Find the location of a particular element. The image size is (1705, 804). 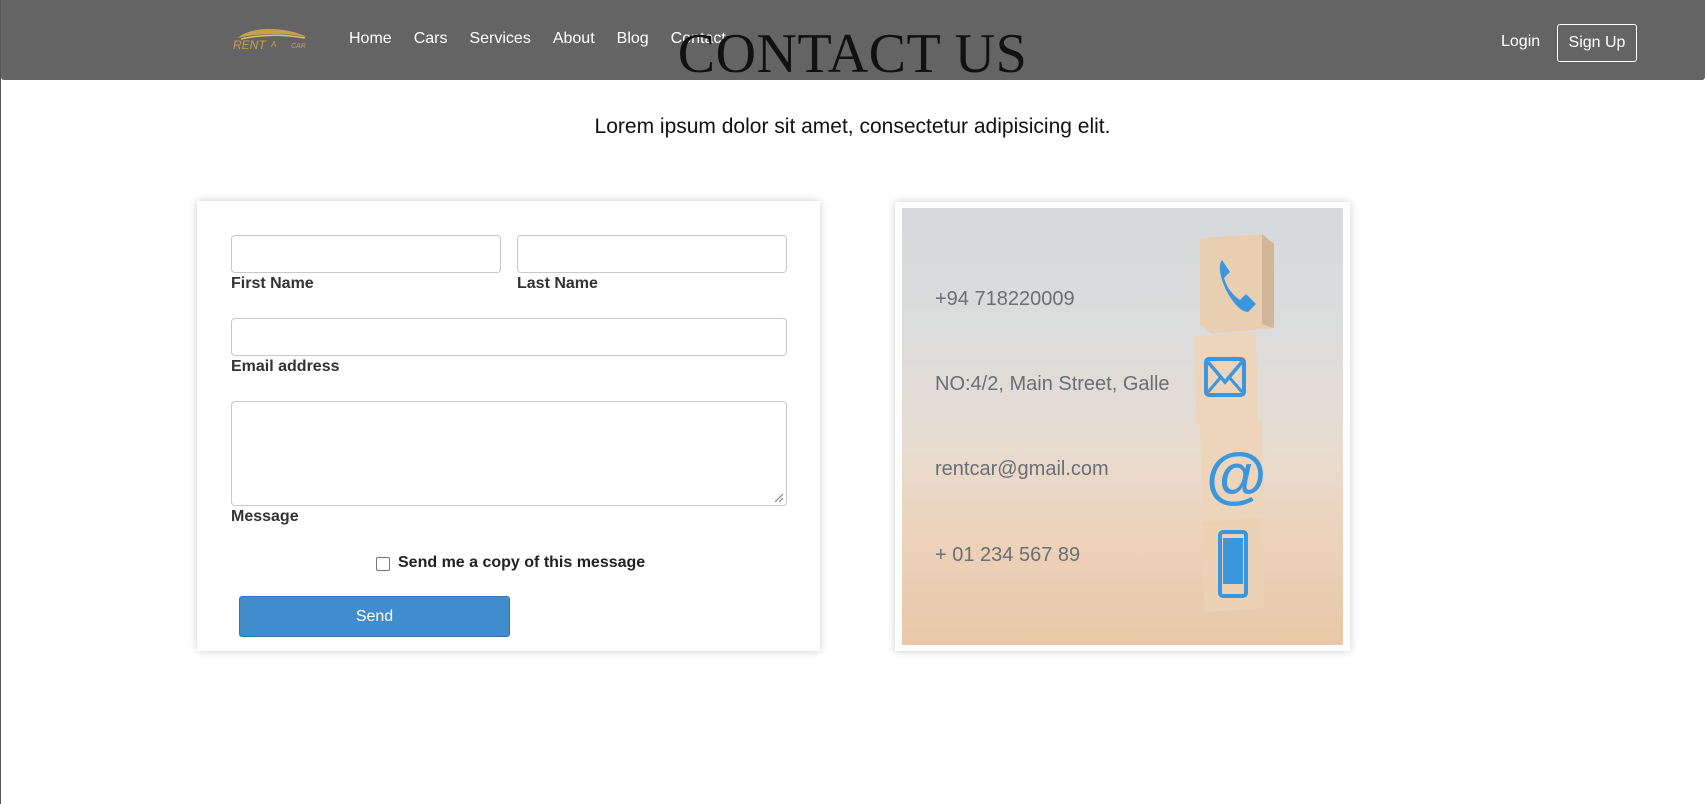

last-name-input is located at coordinates (652, 254).